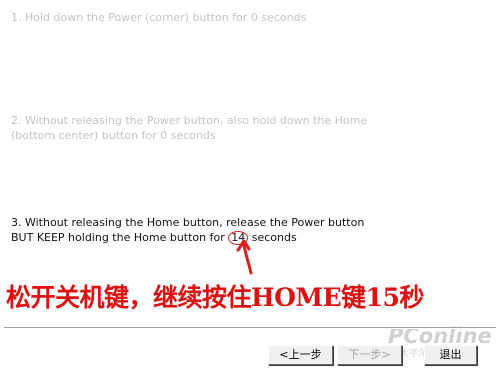 The width and height of the screenshot is (500, 375). I want to click on step-2-text-line-2: (bottom center) button for 0 seconds, so click(113, 135).